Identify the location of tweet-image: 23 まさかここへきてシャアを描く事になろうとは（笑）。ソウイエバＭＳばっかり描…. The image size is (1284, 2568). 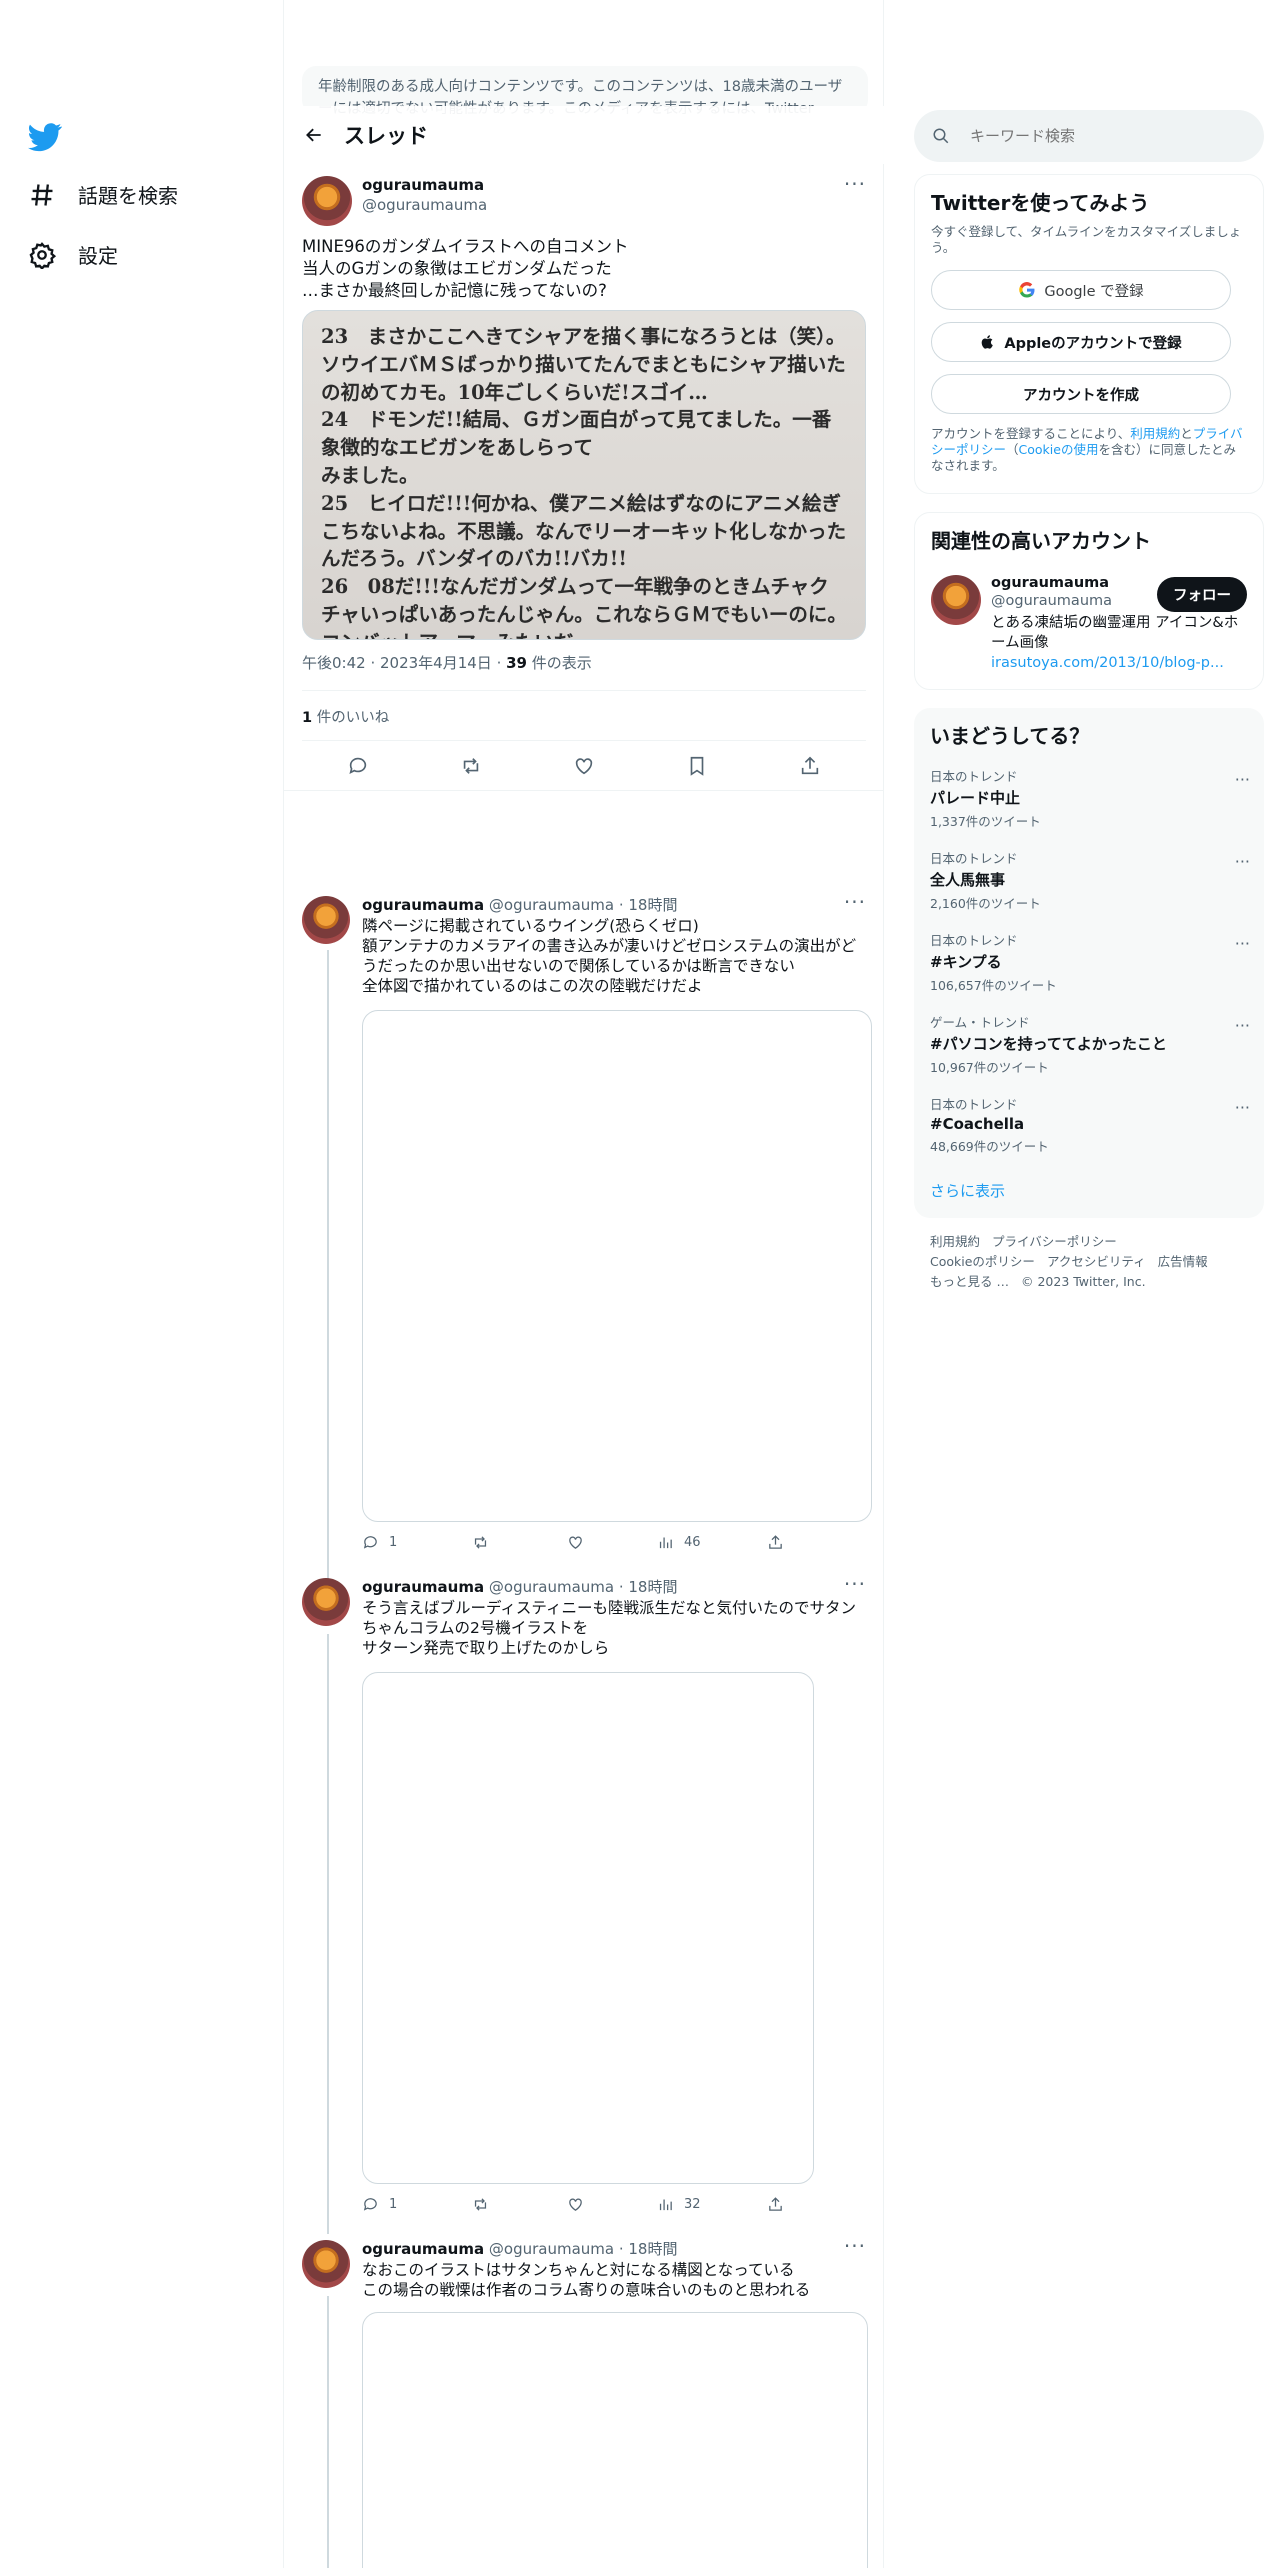
(584, 475).